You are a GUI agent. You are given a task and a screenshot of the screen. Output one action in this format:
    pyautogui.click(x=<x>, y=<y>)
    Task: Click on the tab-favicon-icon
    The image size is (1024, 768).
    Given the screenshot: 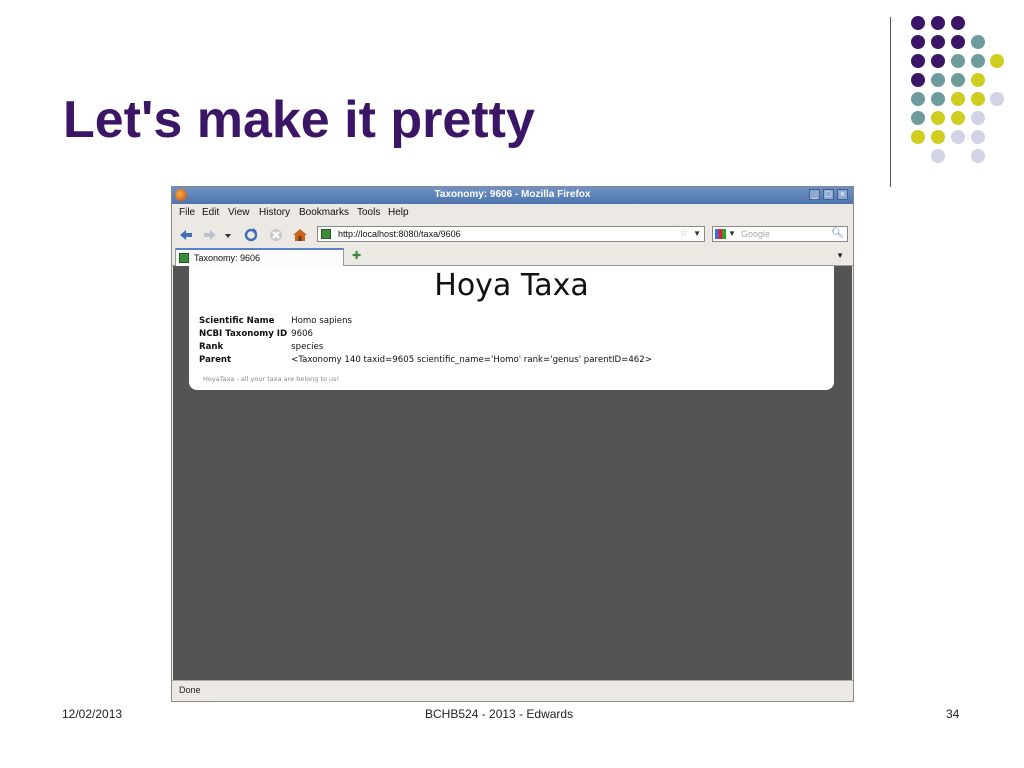 What is the action you would take?
    pyautogui.click(x=184, y=258)
    